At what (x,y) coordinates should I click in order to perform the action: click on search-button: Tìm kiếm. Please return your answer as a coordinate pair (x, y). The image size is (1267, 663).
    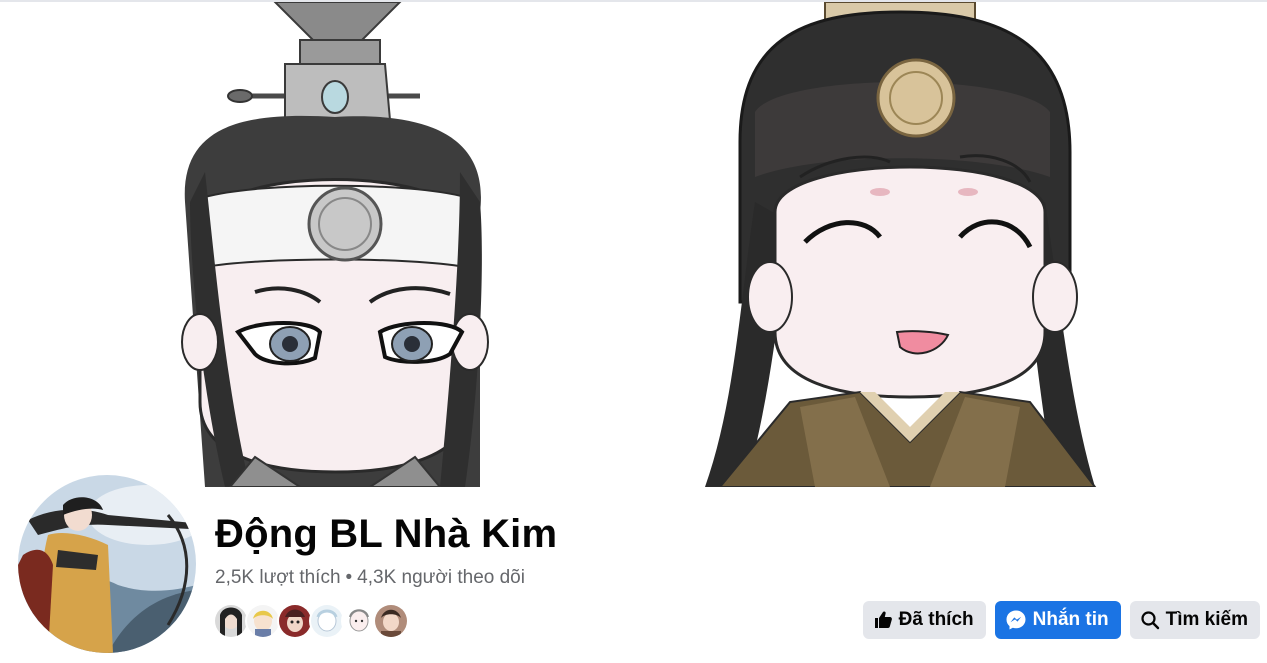
    Looking at the image, I should click on (1194, 620).